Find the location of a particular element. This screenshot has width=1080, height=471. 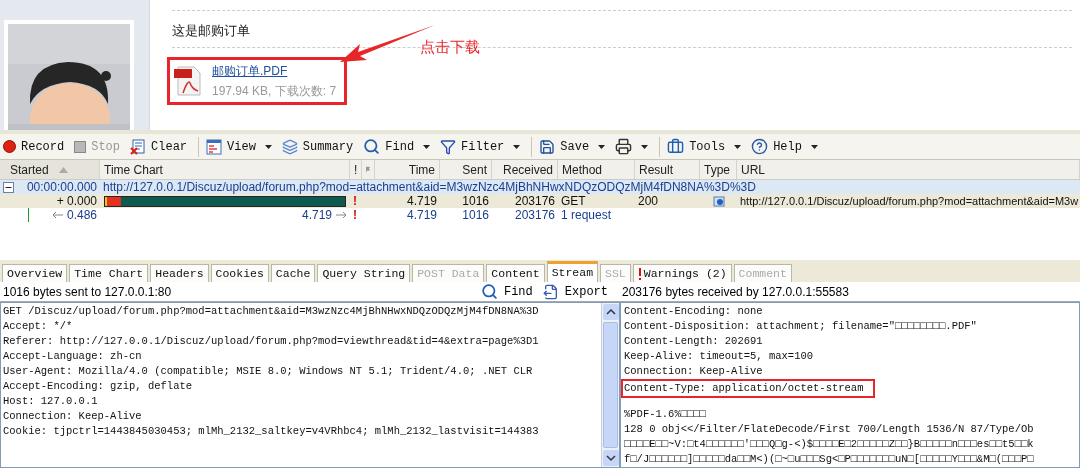

code-line: %PDF-1.6%□□□□ is located at coordinates (665, 414).